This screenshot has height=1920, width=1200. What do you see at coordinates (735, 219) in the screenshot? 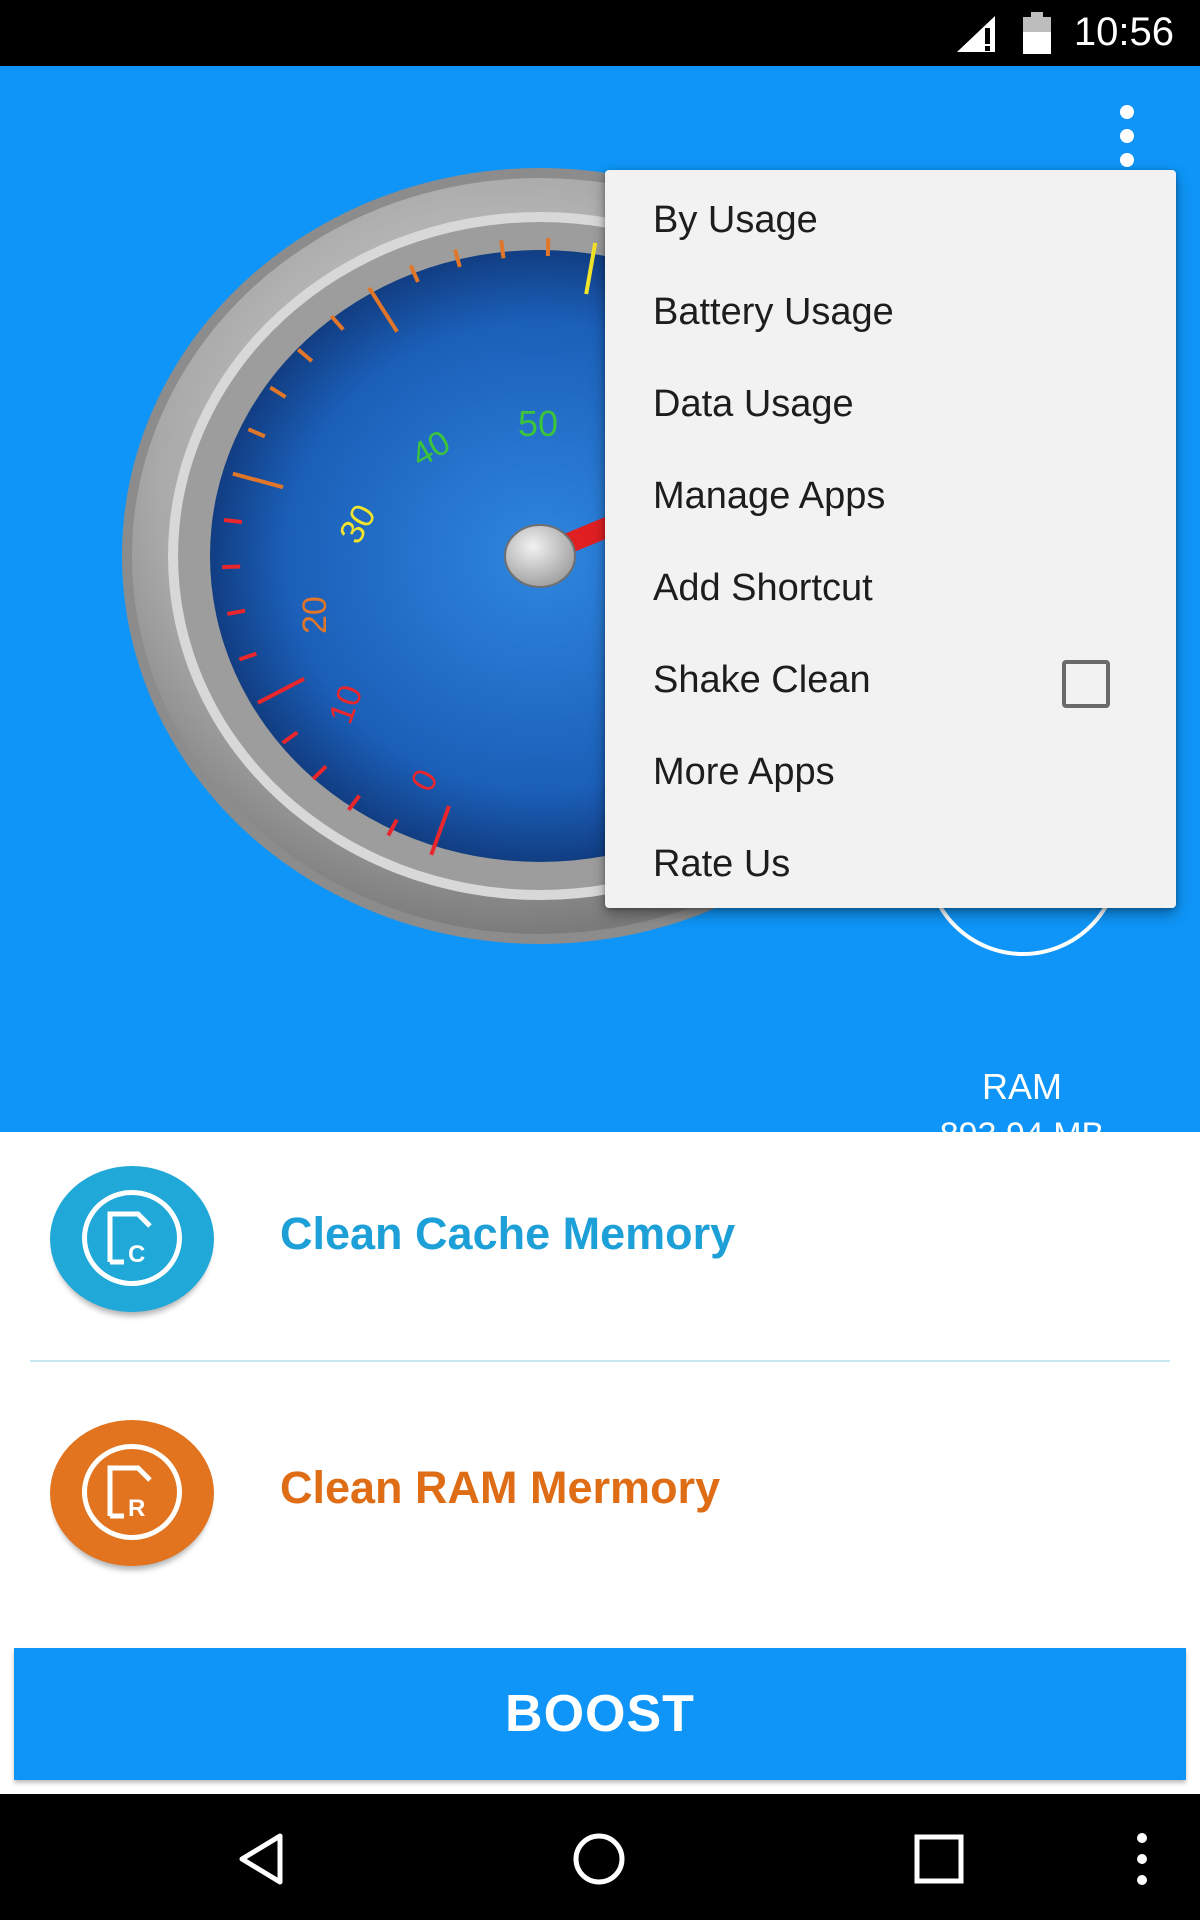
I see `menu-item-label: By Usage` at bounding box center [735, 219].